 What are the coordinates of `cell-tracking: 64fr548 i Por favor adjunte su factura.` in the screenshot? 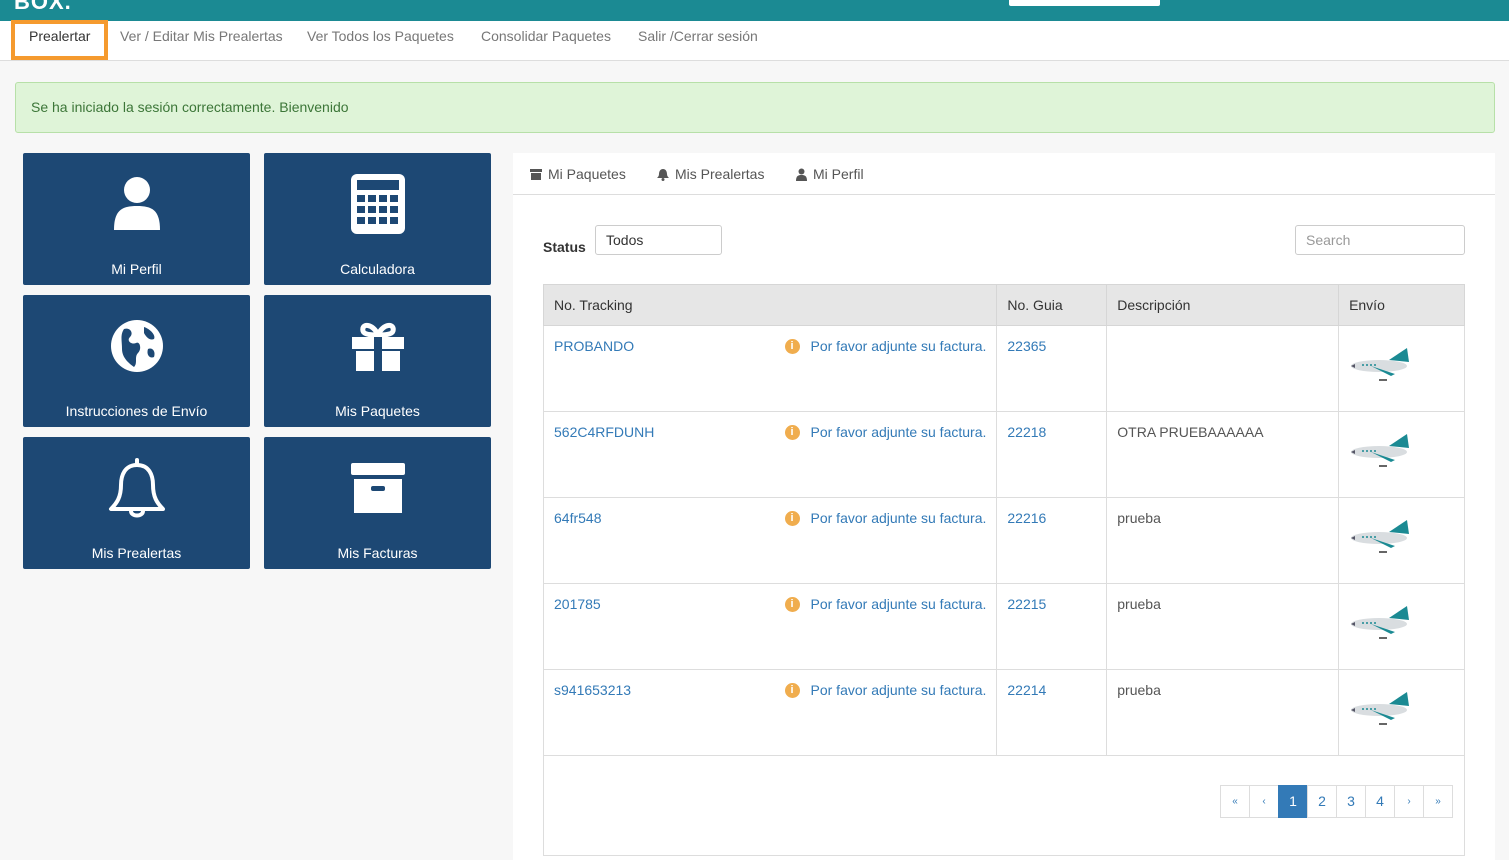 It's located at (770, 540).